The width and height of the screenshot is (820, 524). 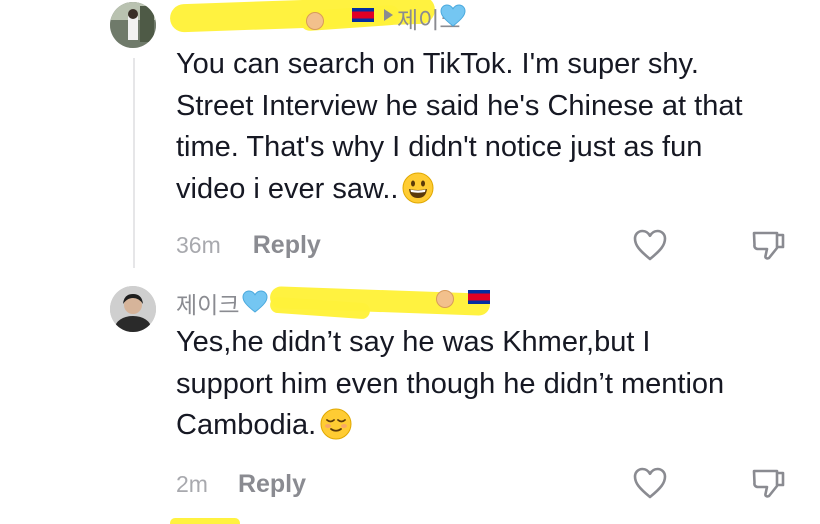 I want to click on comment-meta: 2m Reply, so click(x=241, y=484).